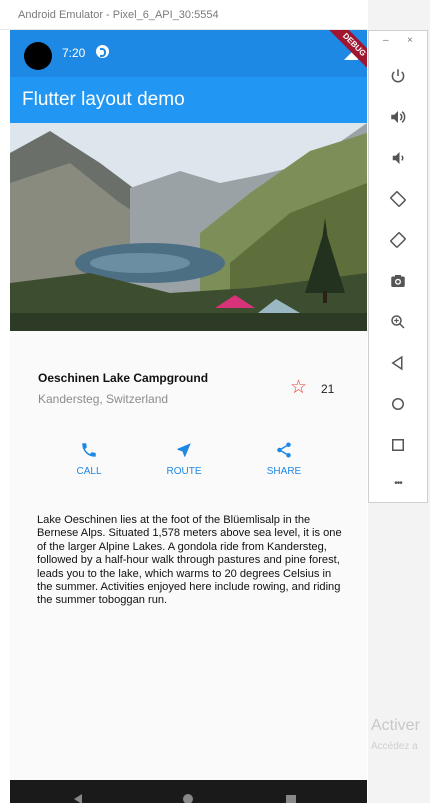  I want to click on circle-home-icon, so click(398, 404).